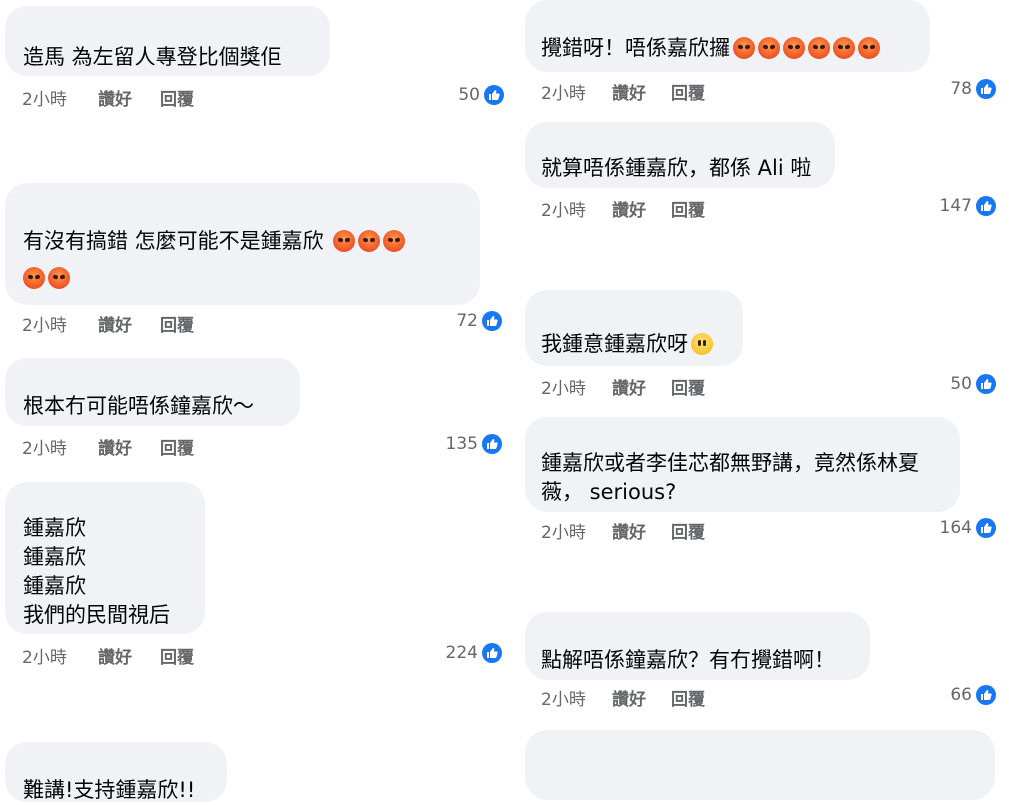  Describe the element at coordinates (152, 392) in the screenshot. I see `comment-bubble: 根本冇可能唔係鐘嘉欣～` at that location.